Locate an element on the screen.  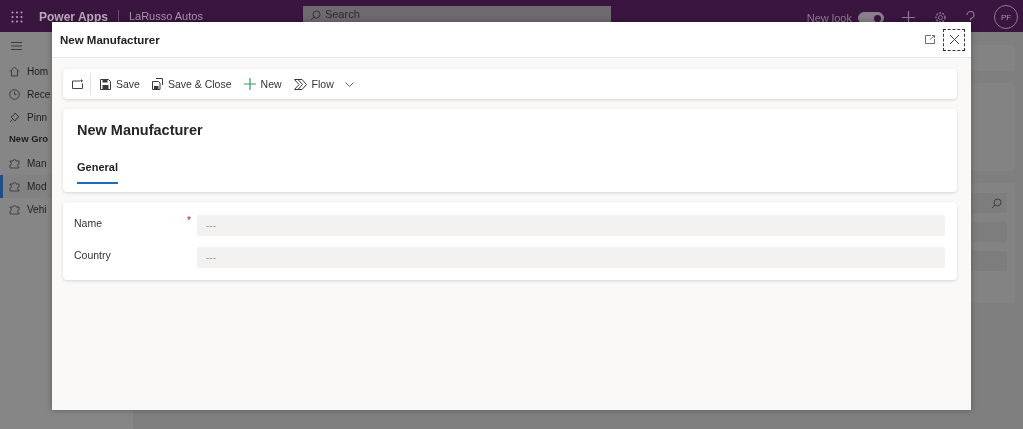
environment-name: LaRusso Autos is located at coordinates (165, 16).